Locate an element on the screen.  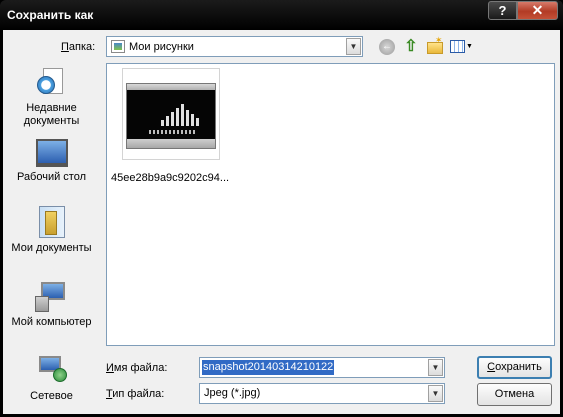
filetype-label: Тип файла: is located at coordinates (135, 394).